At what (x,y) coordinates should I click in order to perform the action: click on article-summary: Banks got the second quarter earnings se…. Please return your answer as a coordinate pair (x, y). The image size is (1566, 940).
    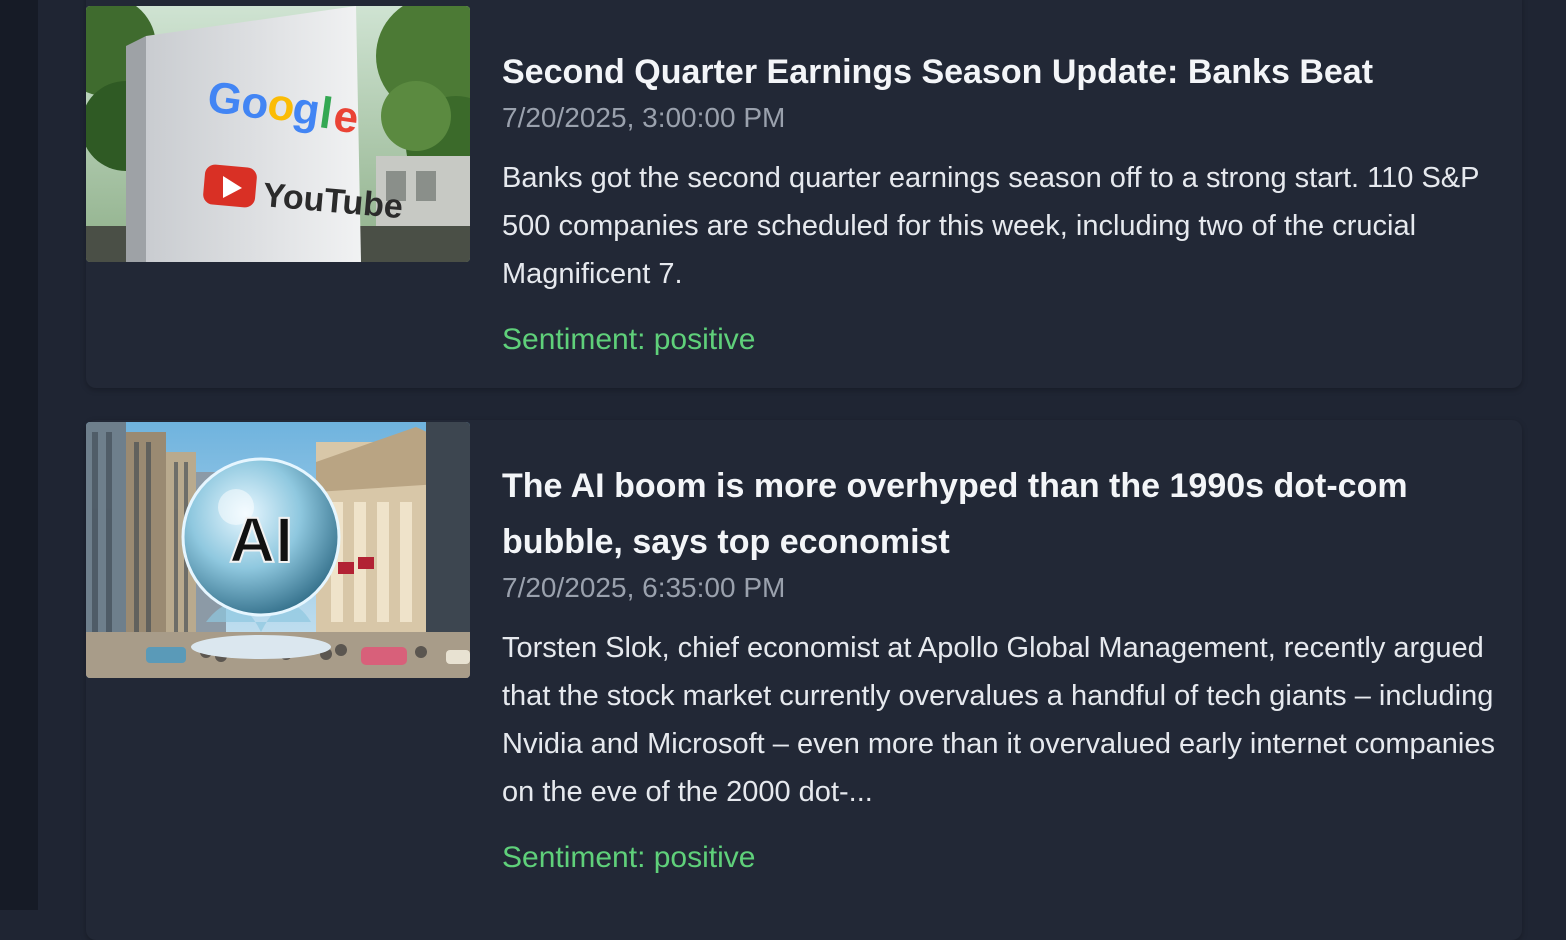
    Looking at the image, I should click on (990, 226).